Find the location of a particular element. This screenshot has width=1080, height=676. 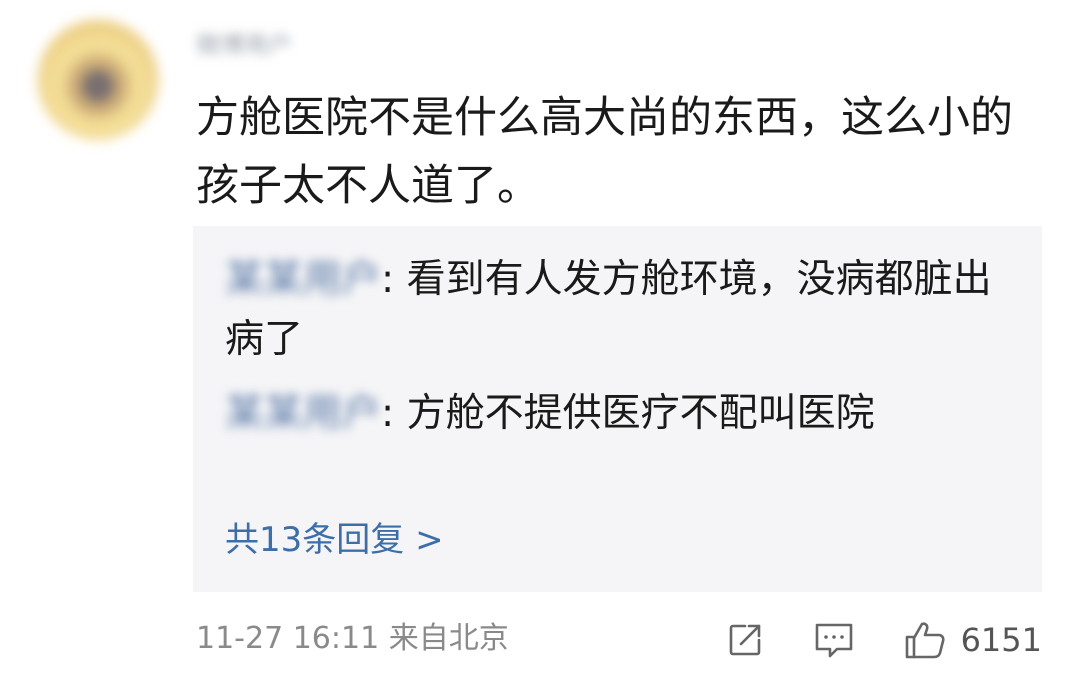

reply-item: 某某用户: 方舱不提供医疗不配叫医院 is located at coordinates (610, 414).